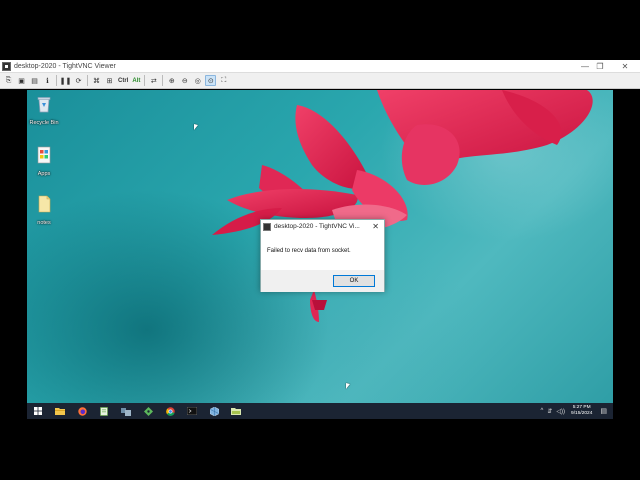 The width and height of the screenshot is (640, 480). Describe the element at coordinates (66, 80) in the screenshot. I see `pause-icon: ❚❚` at that location.